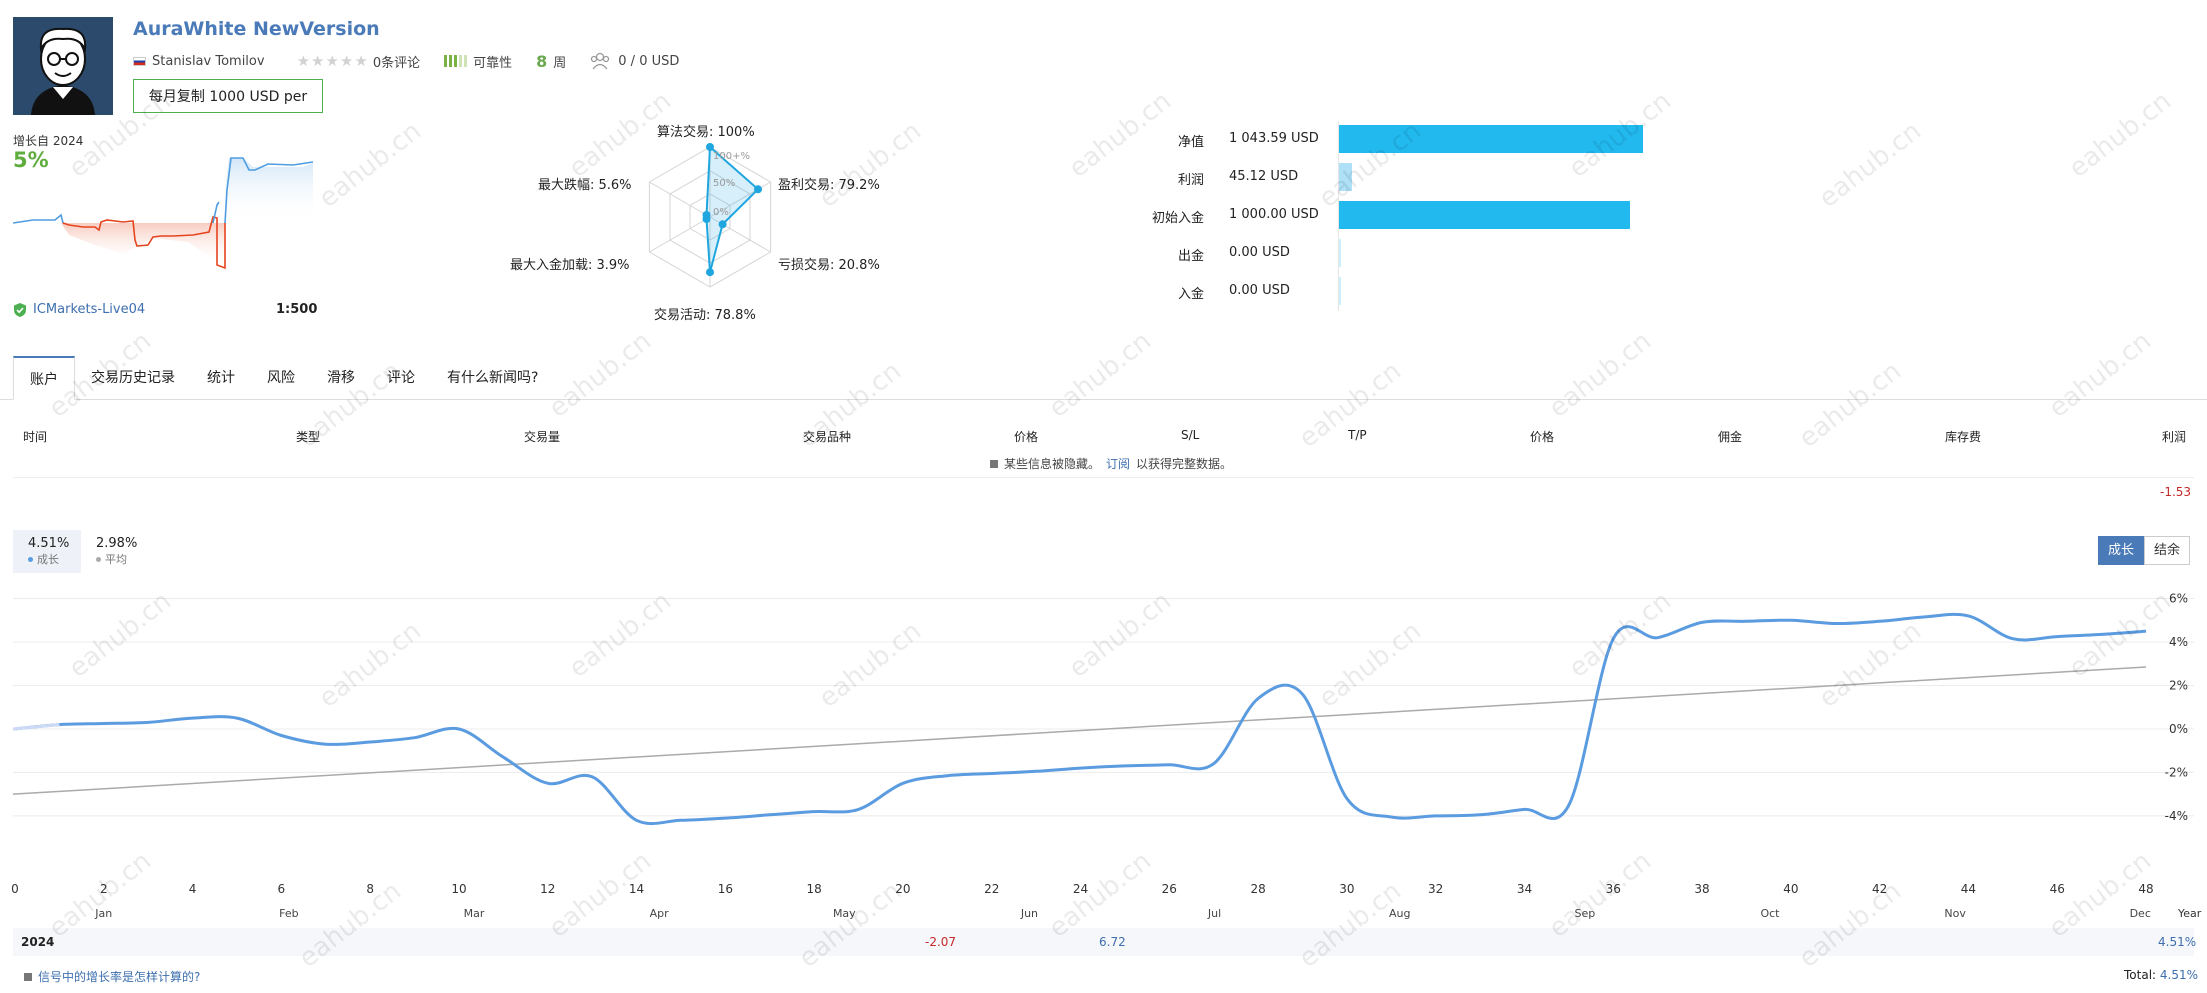 The image size is (2207, 993). Describe the element at coordinates (208, 61) in the screenshot. I see `author-name: Stanislav Tomilov` at that location.